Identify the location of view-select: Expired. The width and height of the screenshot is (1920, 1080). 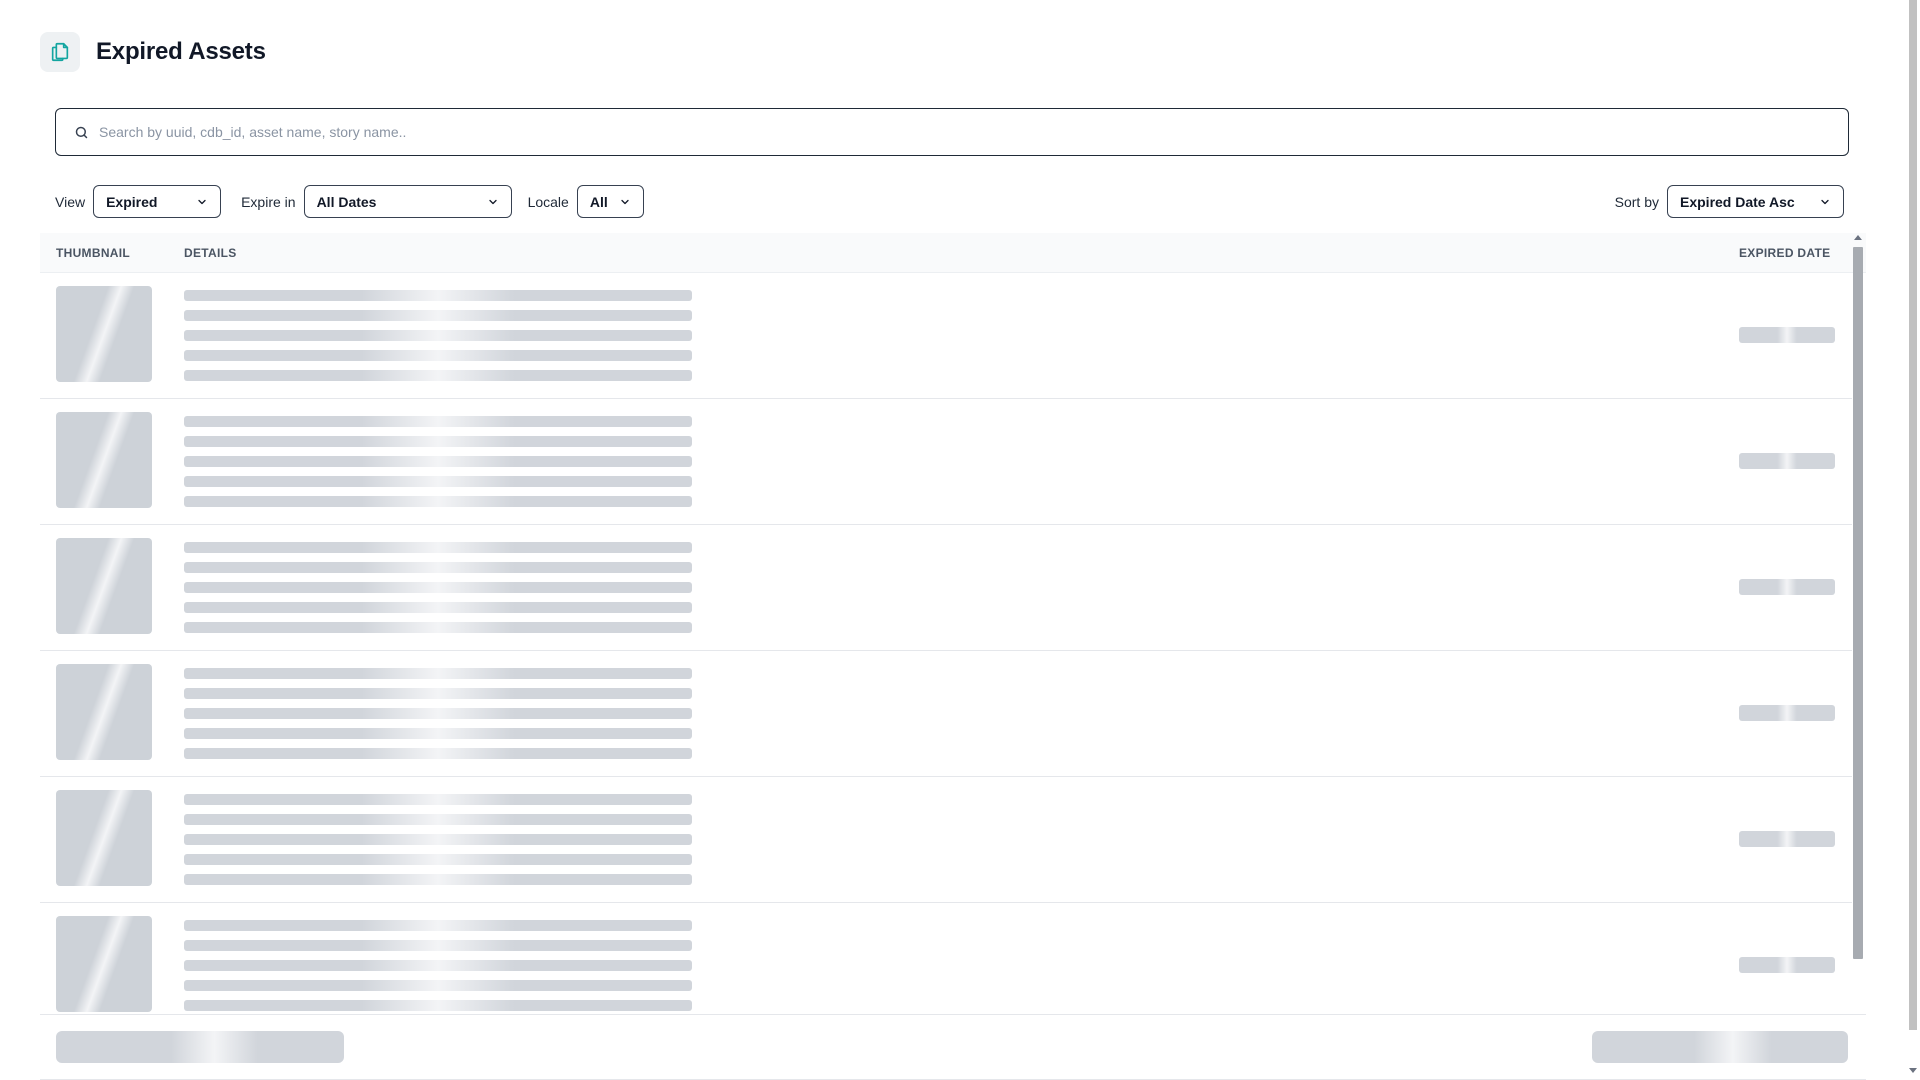
(157, 201).